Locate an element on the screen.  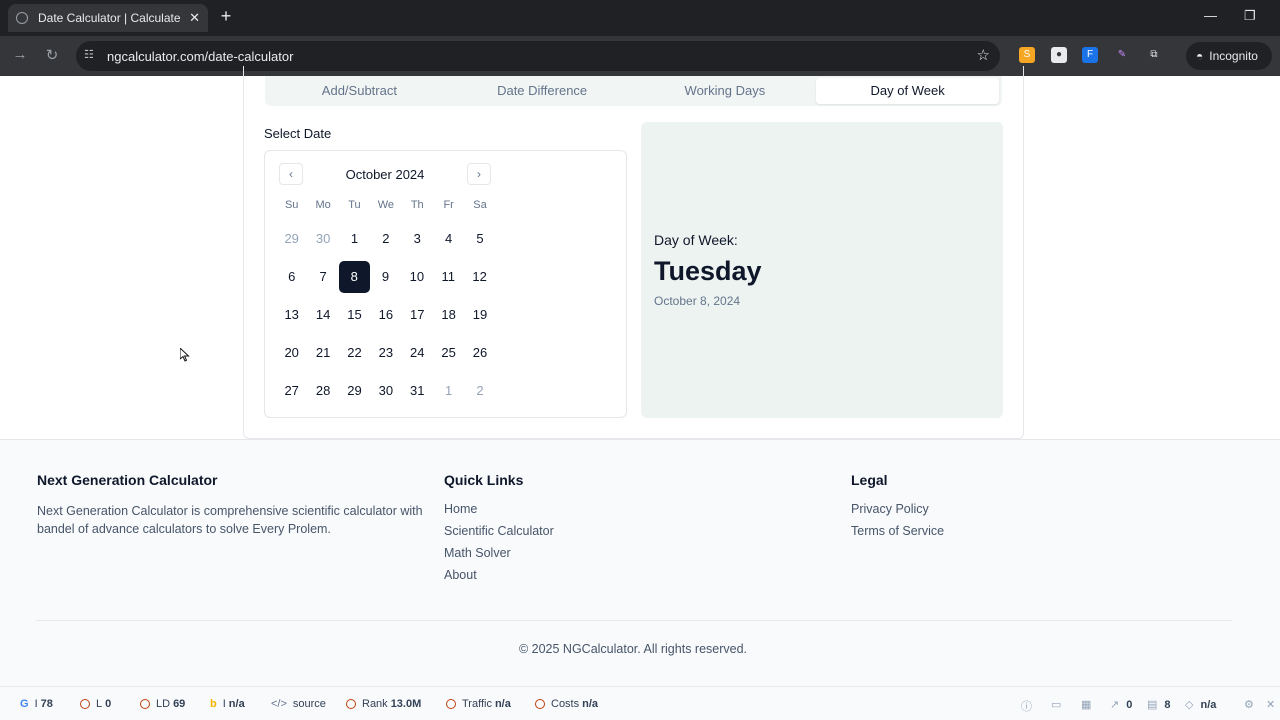
footer-link-math-solver: Math Solver is located at coordinates (499, 553).